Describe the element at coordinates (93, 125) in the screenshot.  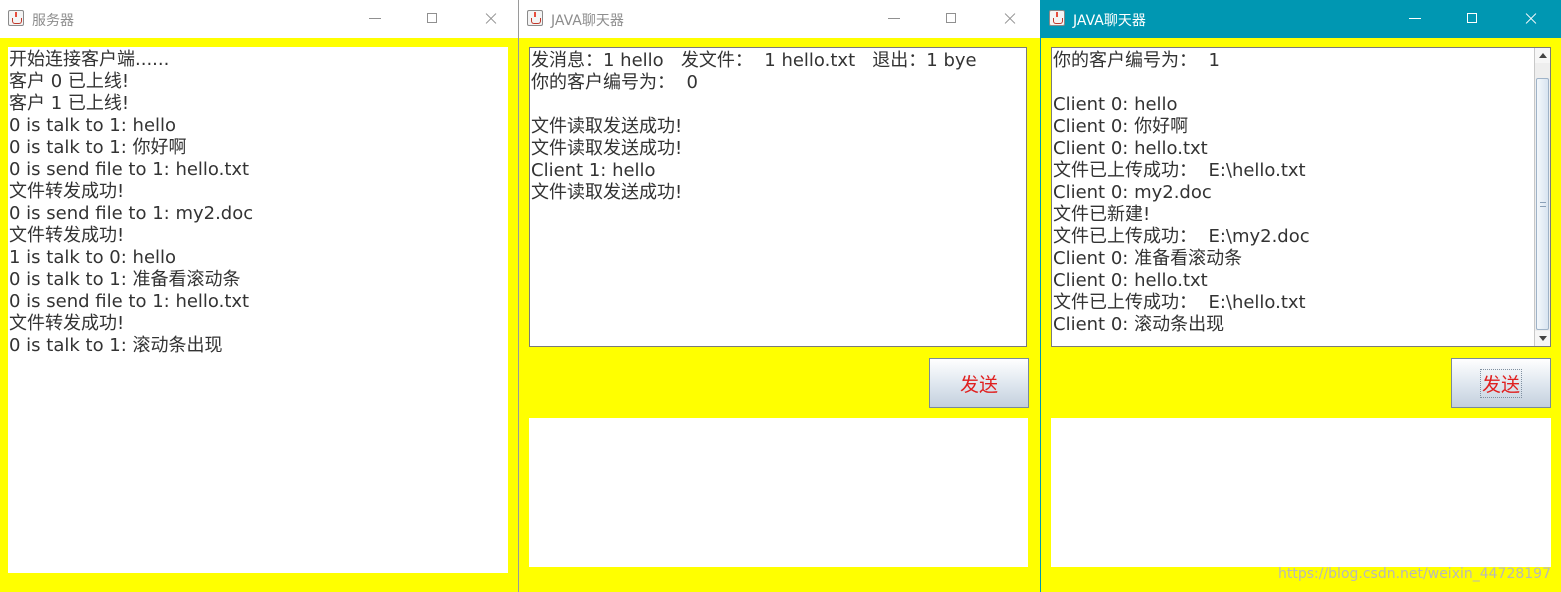
I see `text-line: 0 is talk to 1: hello` at that location.